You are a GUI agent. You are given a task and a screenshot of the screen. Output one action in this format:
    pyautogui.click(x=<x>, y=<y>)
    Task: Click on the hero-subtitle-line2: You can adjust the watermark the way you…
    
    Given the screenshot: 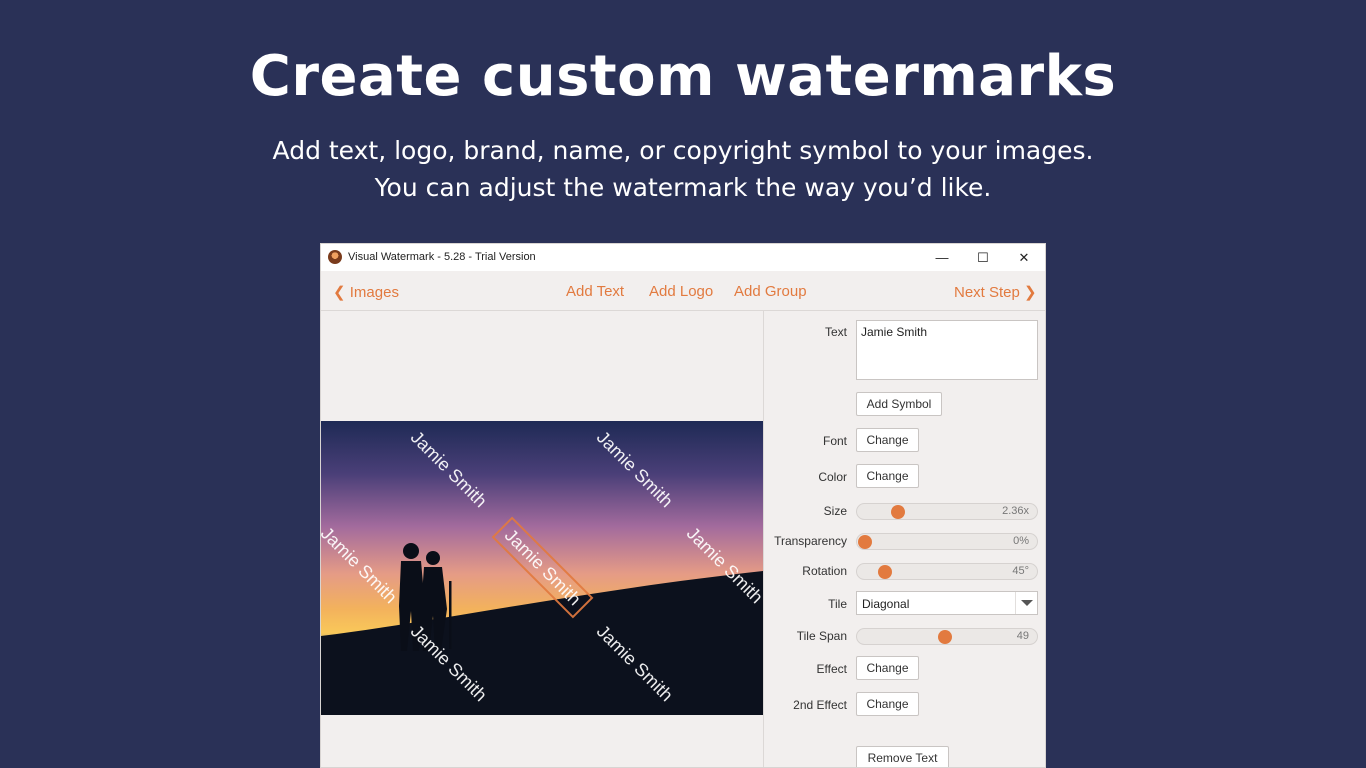 What is the action you would take?
    pyautogui.click(x=683, y=187)
    